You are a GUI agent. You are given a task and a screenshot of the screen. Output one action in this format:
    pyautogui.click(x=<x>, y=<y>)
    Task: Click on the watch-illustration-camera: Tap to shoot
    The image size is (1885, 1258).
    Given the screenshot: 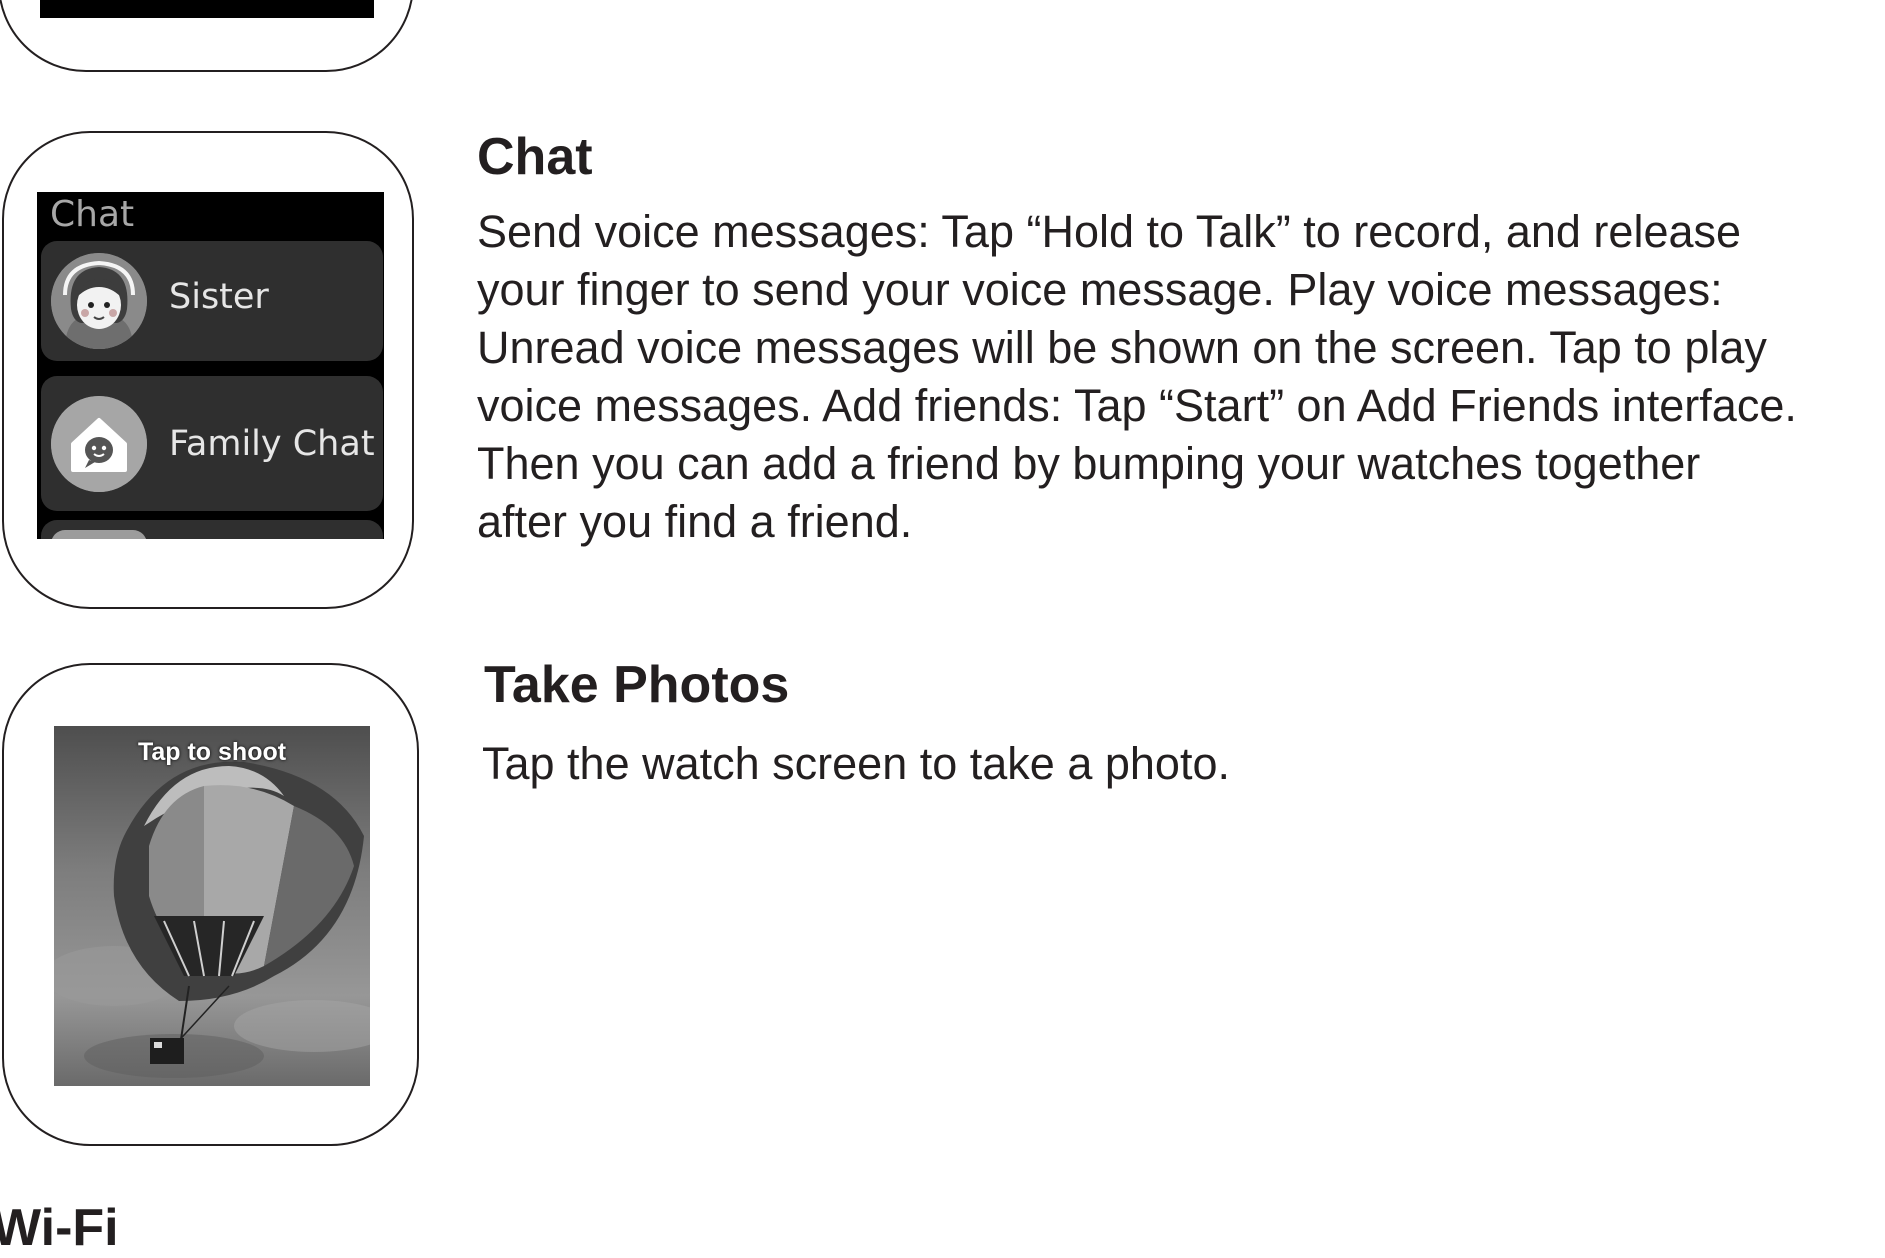 What is the action you would take?
    pyautogui.click(x=210, y=904)
    